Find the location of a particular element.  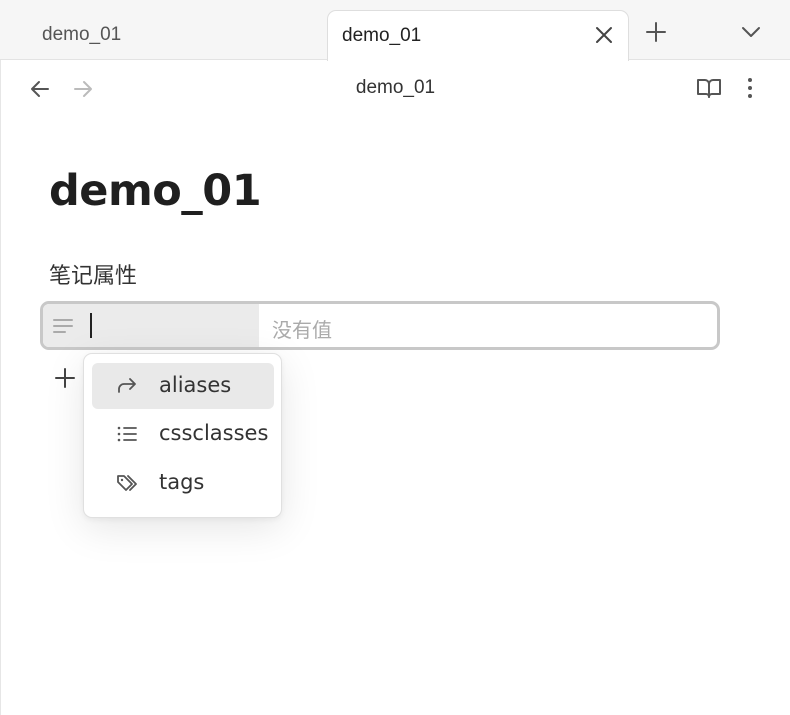

text-lines-icon is located at coordinates (63, 326).